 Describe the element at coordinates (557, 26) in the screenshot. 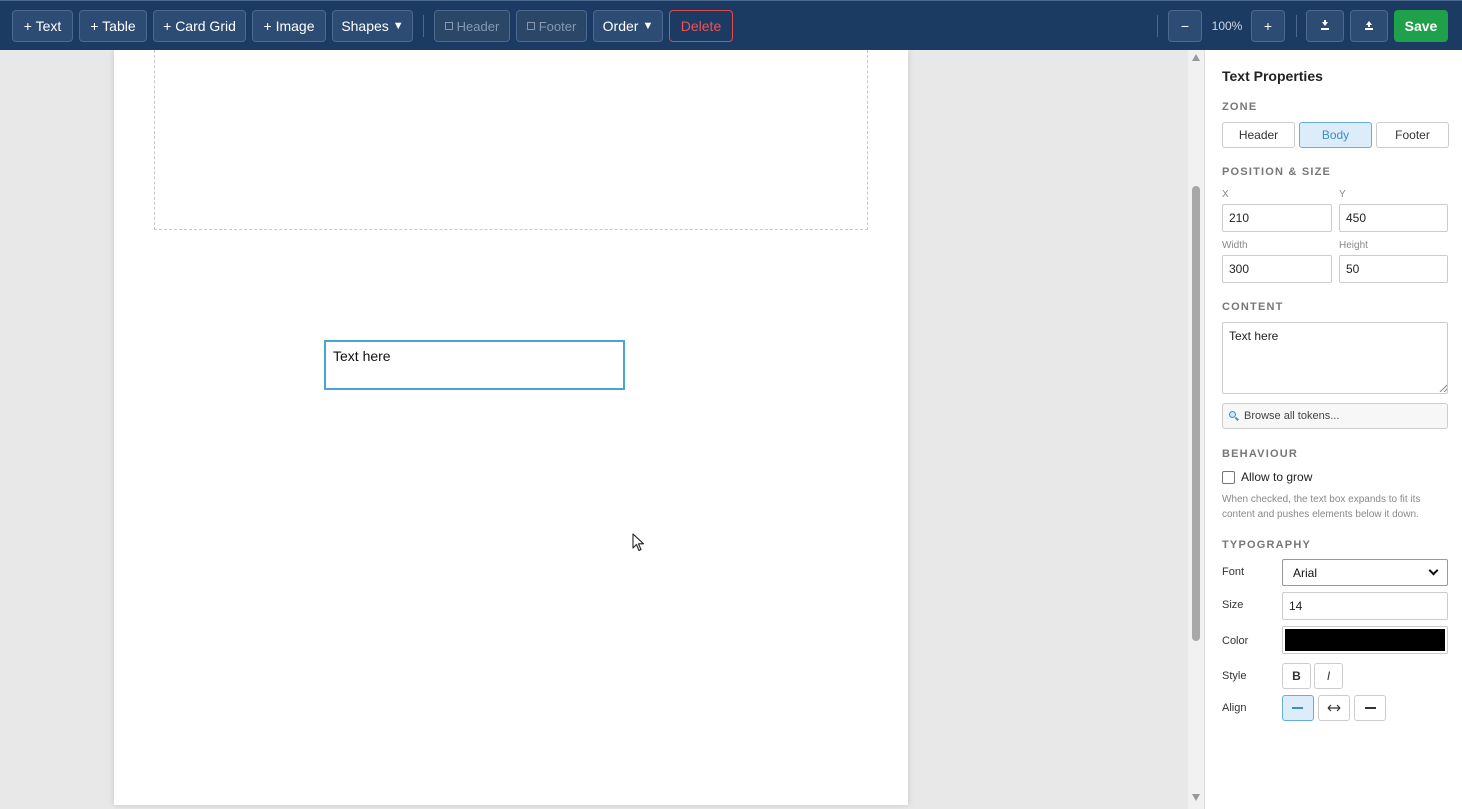

I see `footer-toggle-label: Footer` at that location.